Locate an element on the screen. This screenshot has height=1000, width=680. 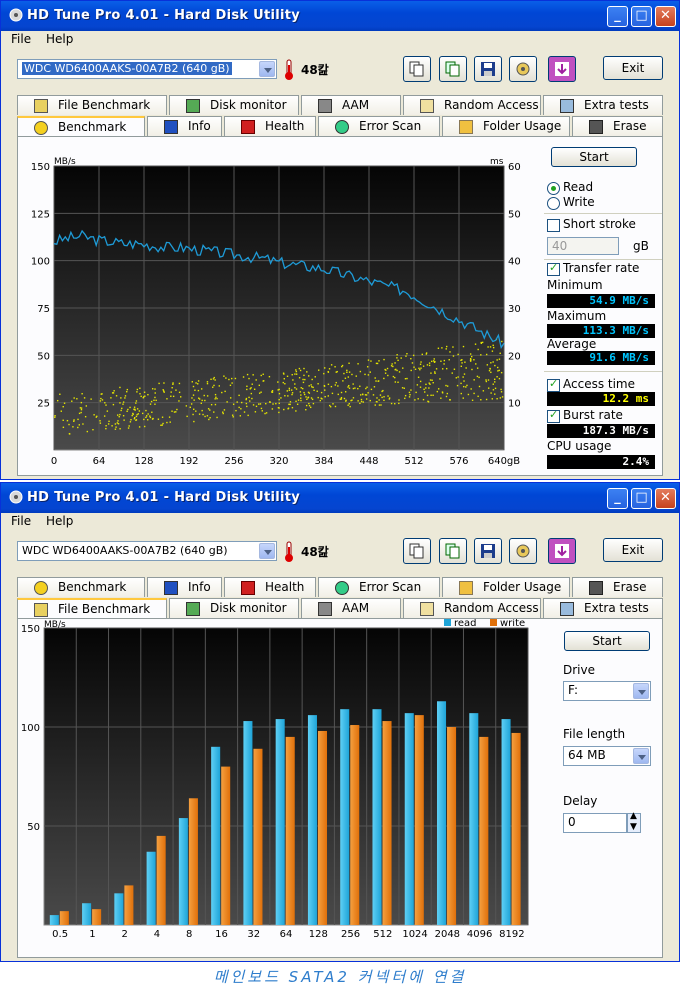
read-radio is located at coordinates (553, 188).